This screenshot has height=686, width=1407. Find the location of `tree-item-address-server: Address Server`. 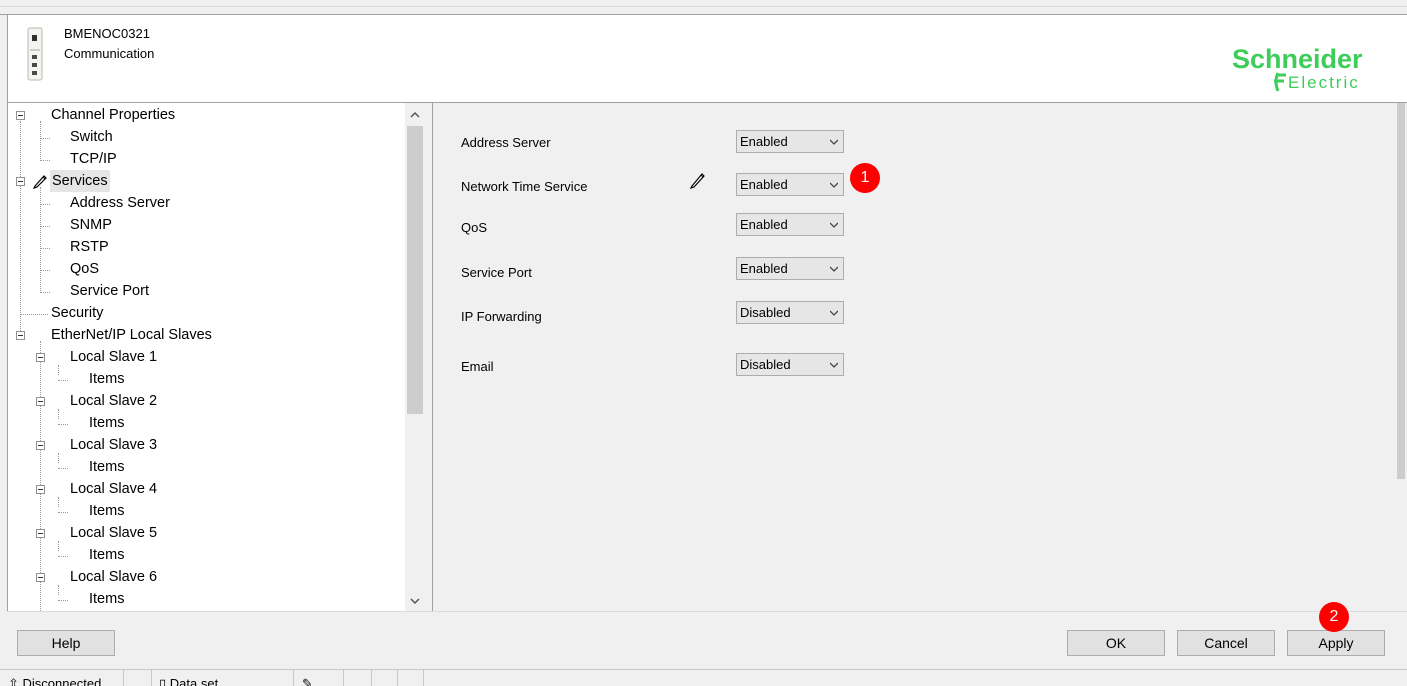

tree-item-address-server: Address Server is located at coordinates (120, 203).